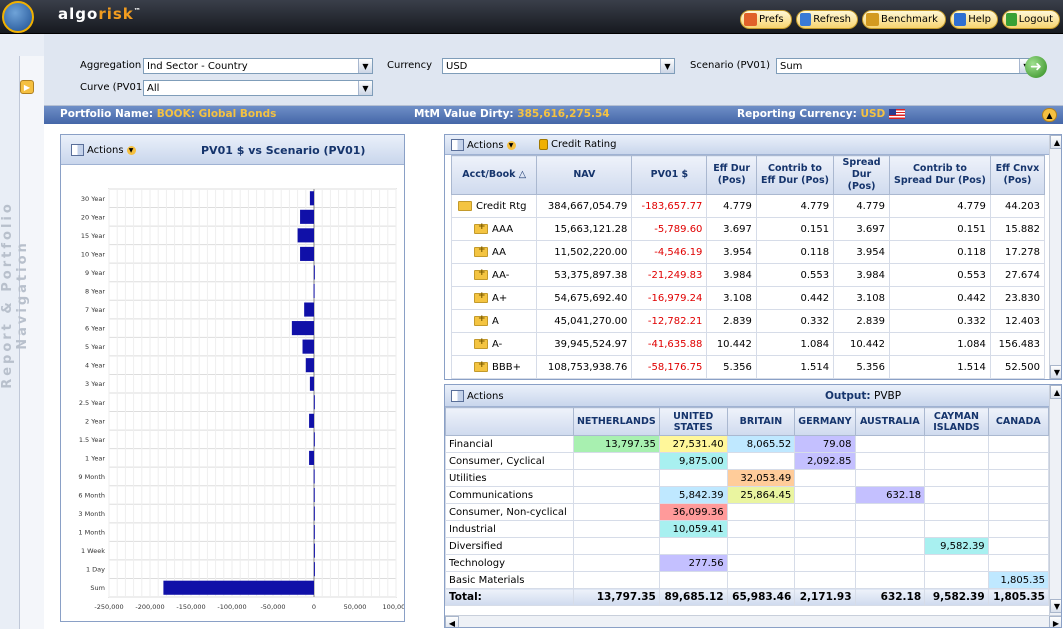  I want to click on app-logo-icon, so click(18, 17).